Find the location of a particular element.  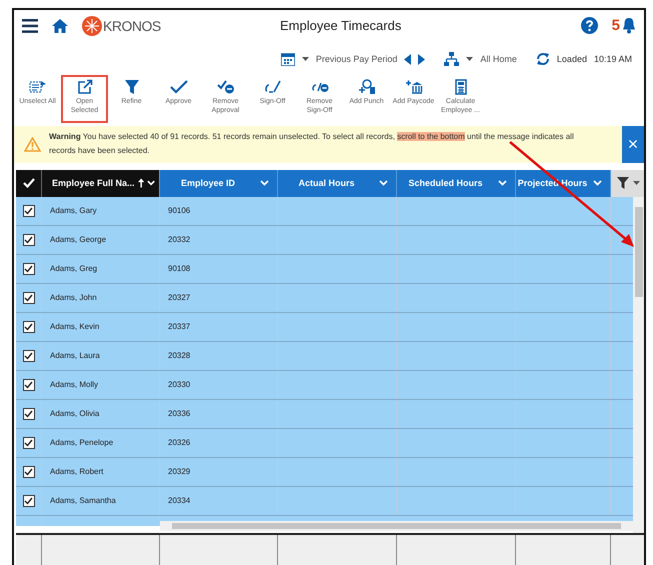

table-cell: Adams, Robert is located at coordinates (77, 471).